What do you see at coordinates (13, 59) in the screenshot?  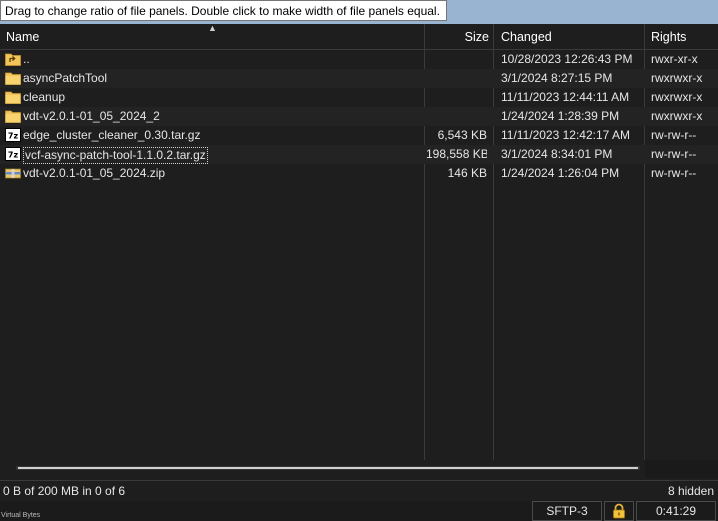 I see `parent-dir-icon` at bounding box center [13, 59].